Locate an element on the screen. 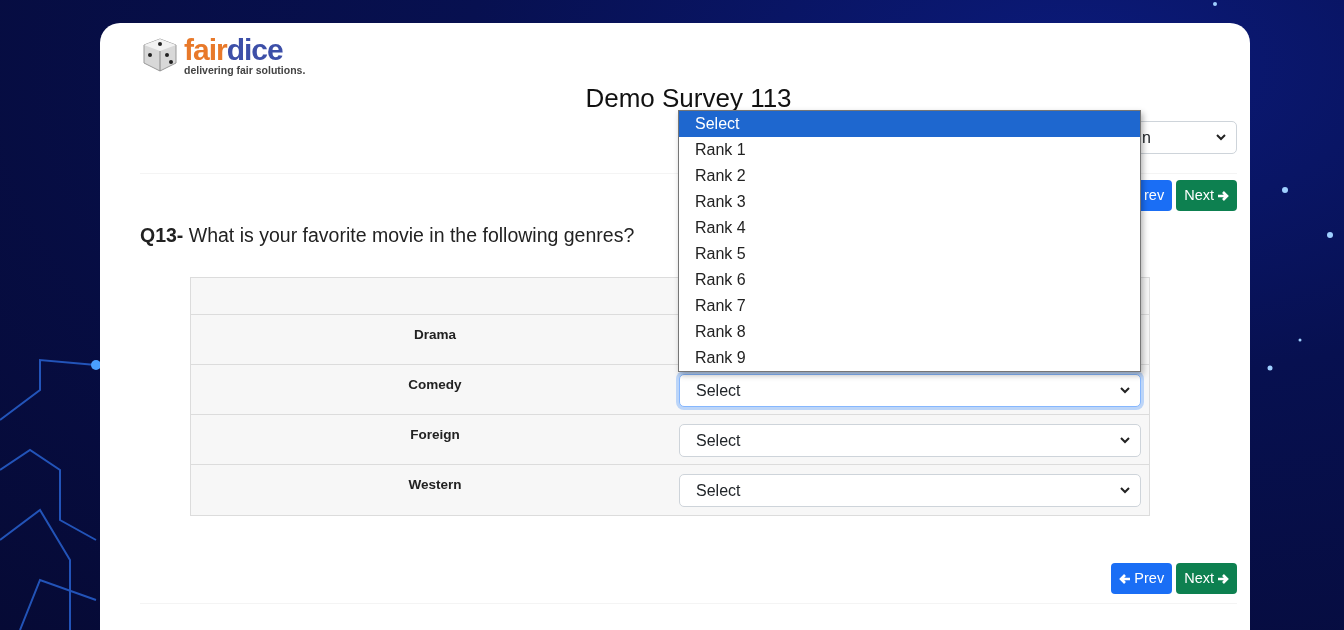 Image resolution: width=1344 pixels, height=630 pixels. logo-wordmark: fairdice is located at coordinates (234, 50).